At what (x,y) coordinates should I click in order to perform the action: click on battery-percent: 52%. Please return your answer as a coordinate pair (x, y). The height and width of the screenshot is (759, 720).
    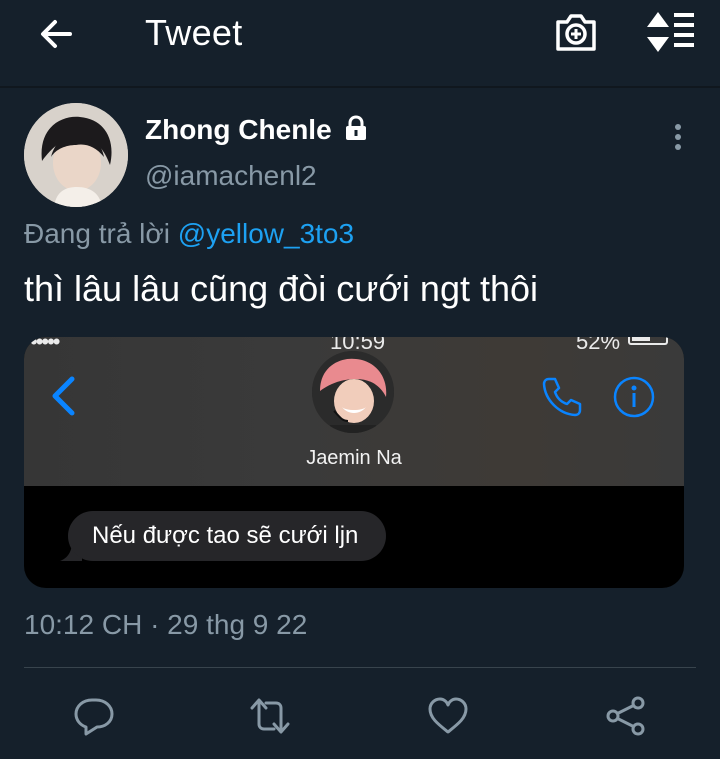
    Looking at the image, I should click on (598, 345).